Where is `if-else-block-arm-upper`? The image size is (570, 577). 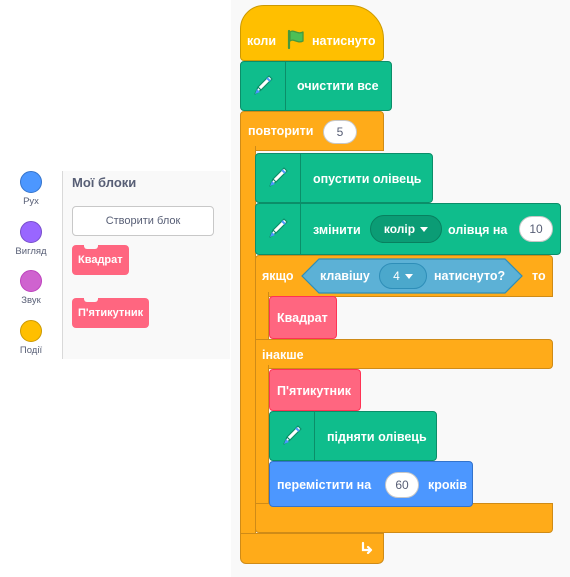
if-else-block-arm-upper is located at coordinates (262, 317).